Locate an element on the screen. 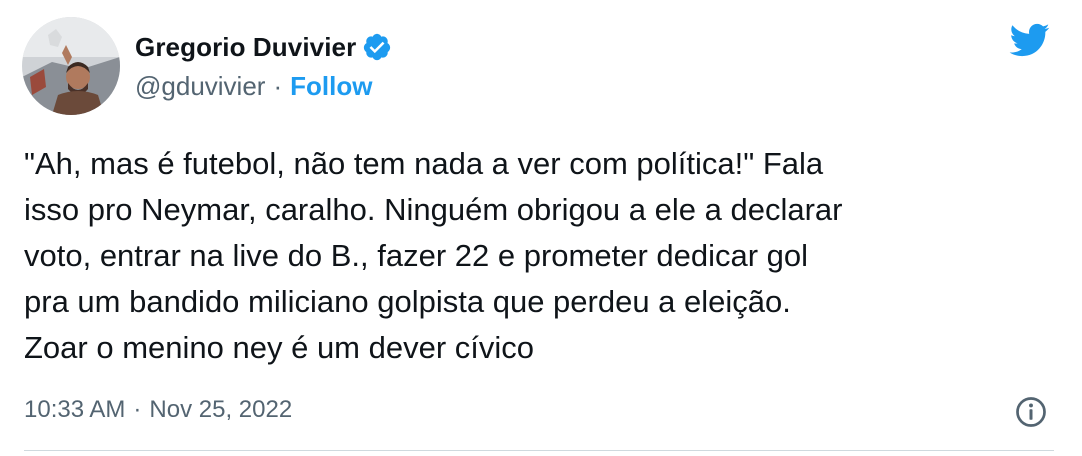 The height and width of the screenshot is (456, 1082). avatar is located at coordinates (71, 66).